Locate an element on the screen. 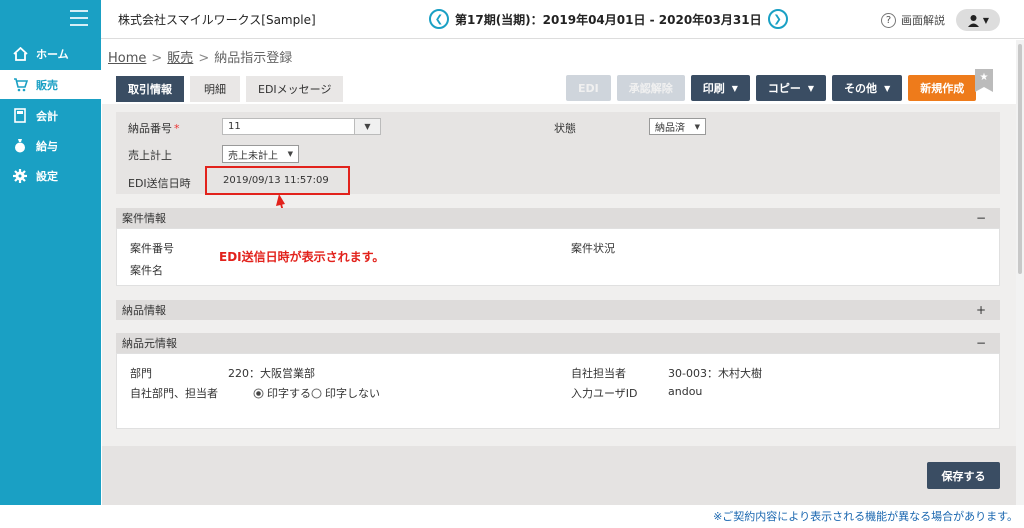 This screenshot has width=1024, height=528. radio-checked-icon is located at coordinates (258, 393).